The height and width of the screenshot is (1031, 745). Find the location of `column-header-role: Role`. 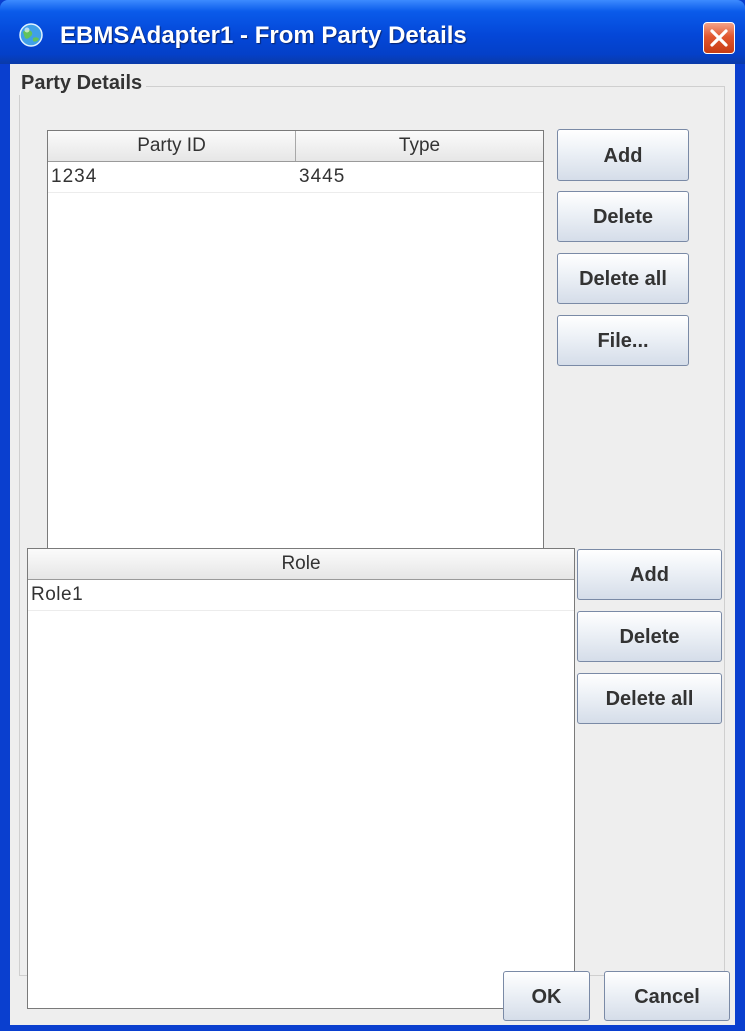

column-header-role: Role is located at coordinates (301, 564).